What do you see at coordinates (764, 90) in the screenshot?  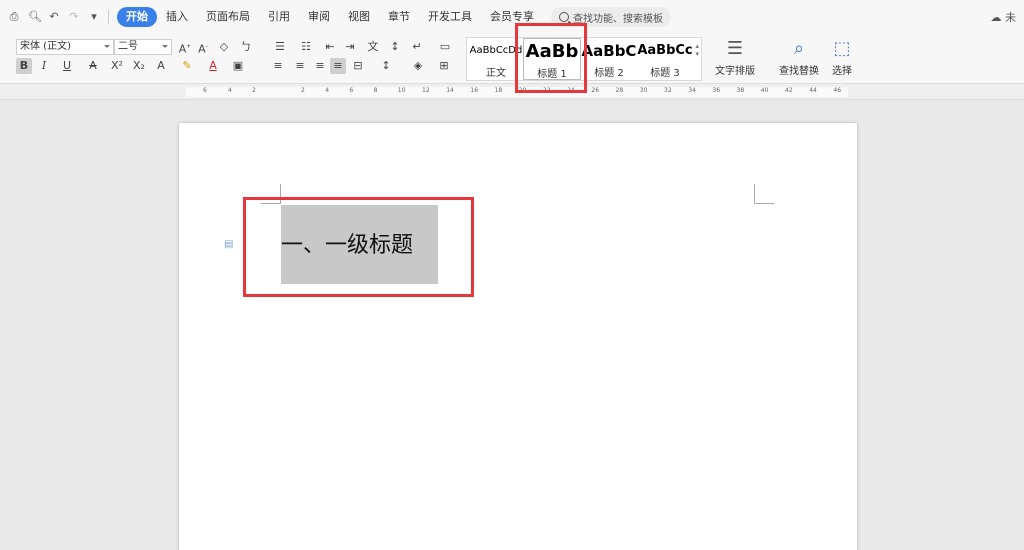 I see `ruler-number: 40` at bounding box center [764, 90].